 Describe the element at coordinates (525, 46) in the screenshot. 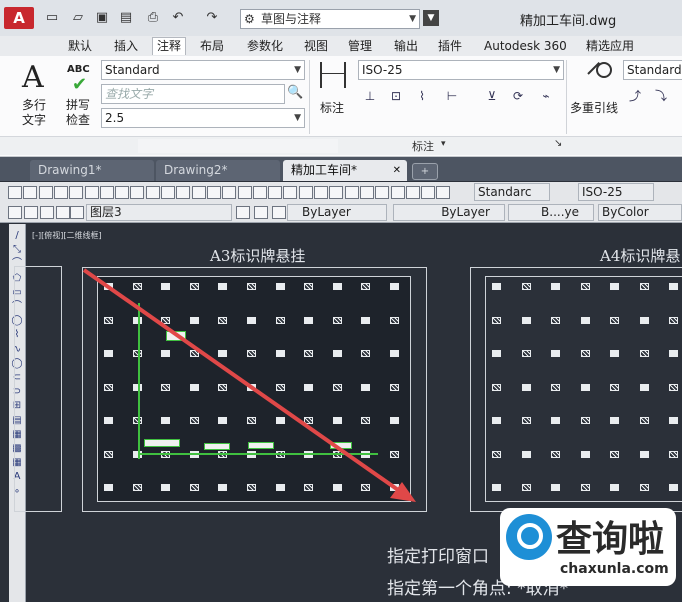

I see `ribbon-tab: Autodesk 360` at that location.